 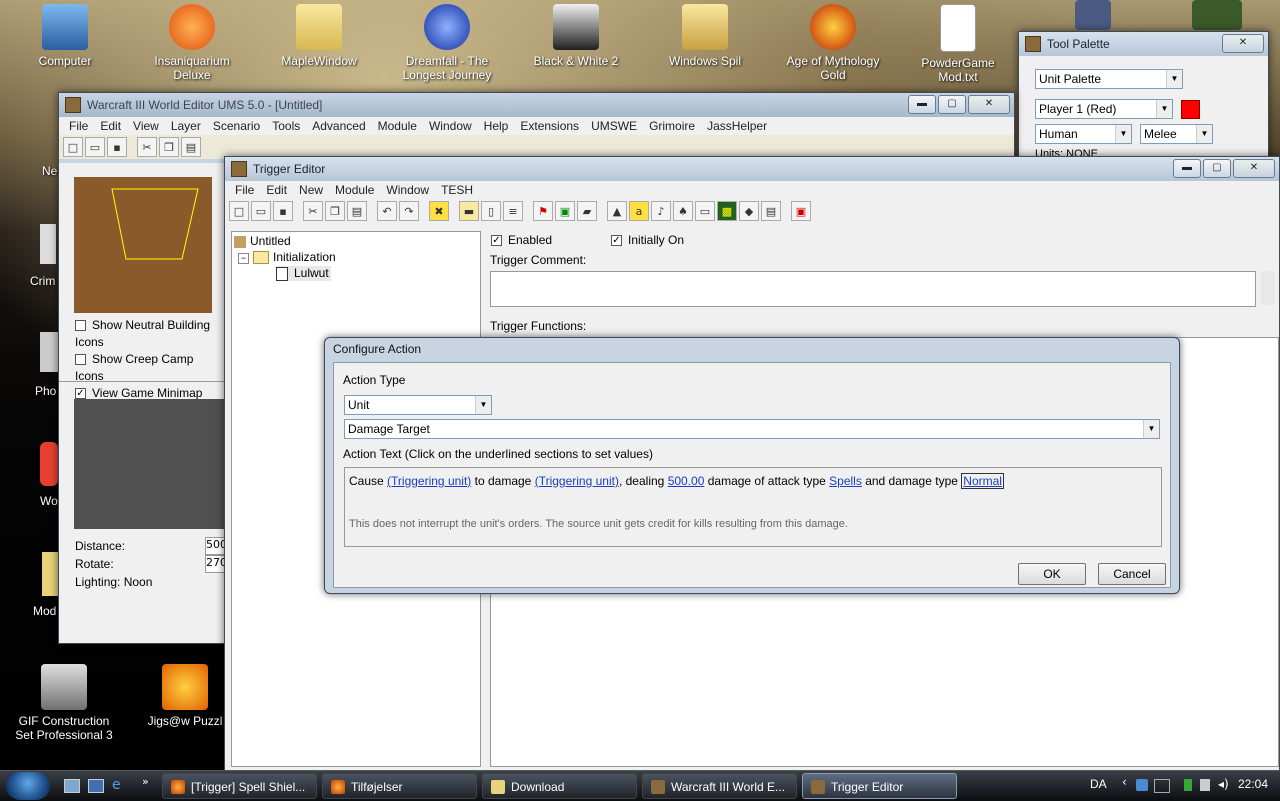 What do you see at coordinates (149, 334) in the screenshot?
I see `show-neutral-building-icons-checkbox: Show Neutral Building Icons` at bounding box center [149, 334].